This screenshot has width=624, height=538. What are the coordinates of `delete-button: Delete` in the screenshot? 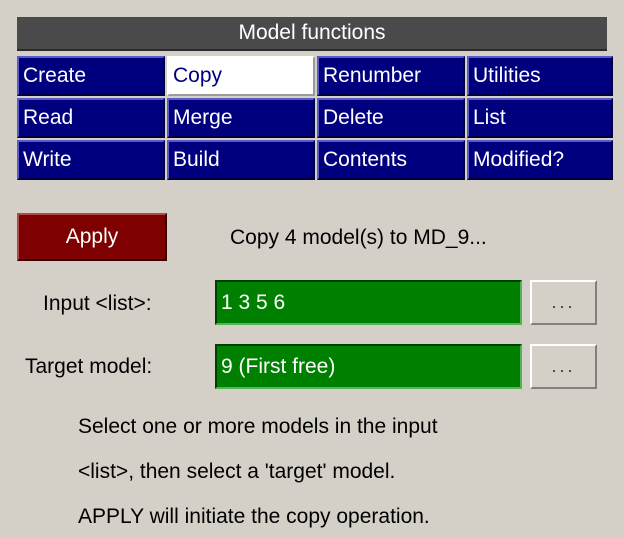 It's located at (391, 118).